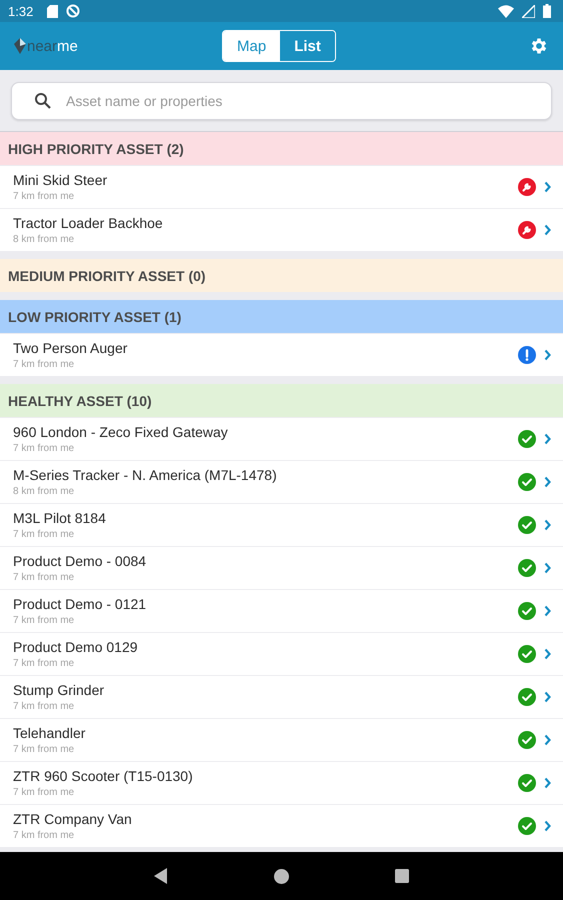 The height and width of the screenshot is (900, 563). Describe the element at coordinates (60, 518) in the screenshot. I see `asset-name: M3L Pilot 8184` at that location.